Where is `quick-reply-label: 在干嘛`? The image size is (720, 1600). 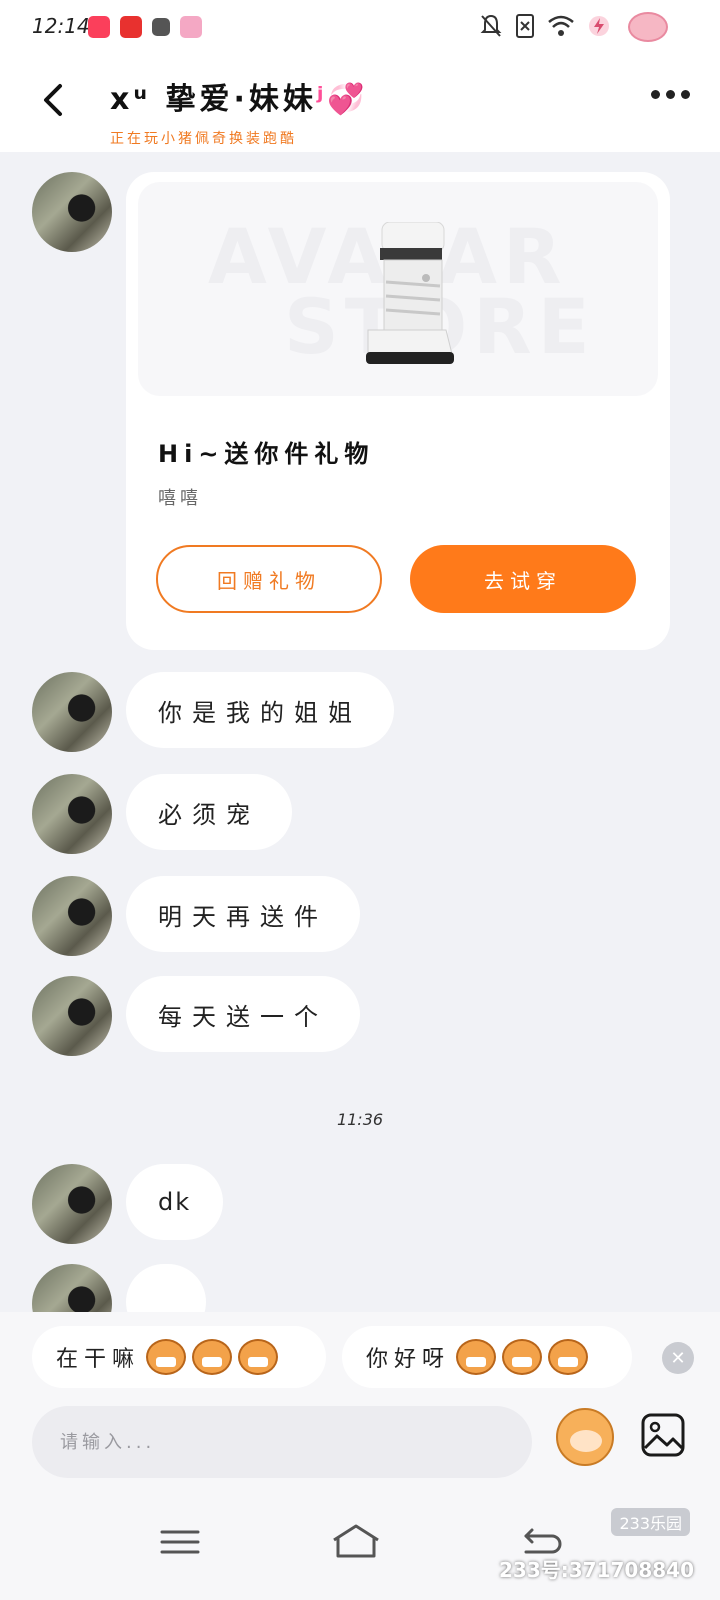
quick-reply-label: 在干嘛 is located at coordinates (98, 1359).